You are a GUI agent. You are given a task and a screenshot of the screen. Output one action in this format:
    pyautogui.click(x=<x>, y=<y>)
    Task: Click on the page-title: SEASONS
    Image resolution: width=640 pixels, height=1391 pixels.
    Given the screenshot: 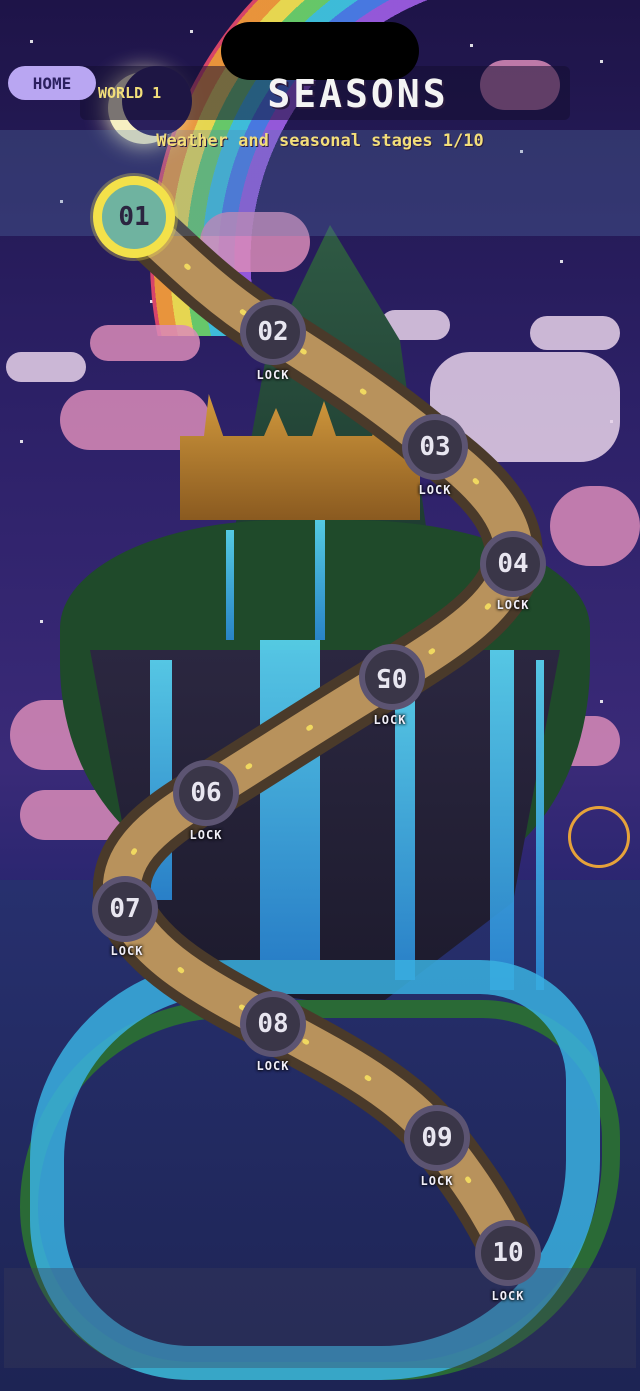 What is the action you would take?
    pyautogui.click(x=358, y=94)
    